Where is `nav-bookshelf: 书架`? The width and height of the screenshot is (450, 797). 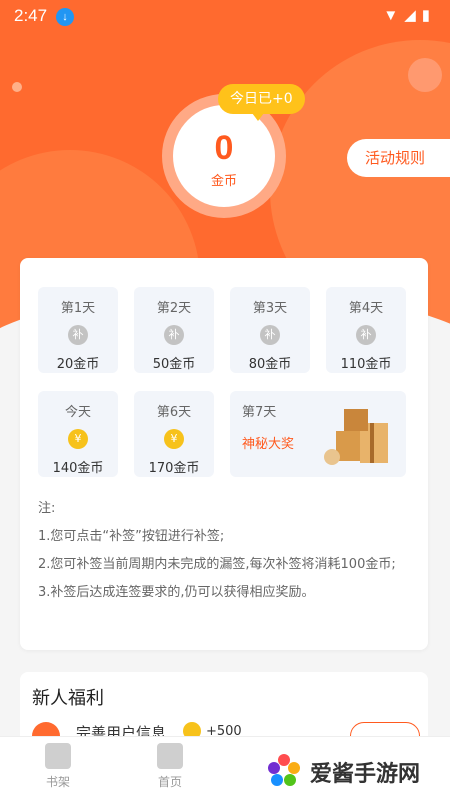 nav-bookshelf: 书架 is located at coordinates (58, 766).